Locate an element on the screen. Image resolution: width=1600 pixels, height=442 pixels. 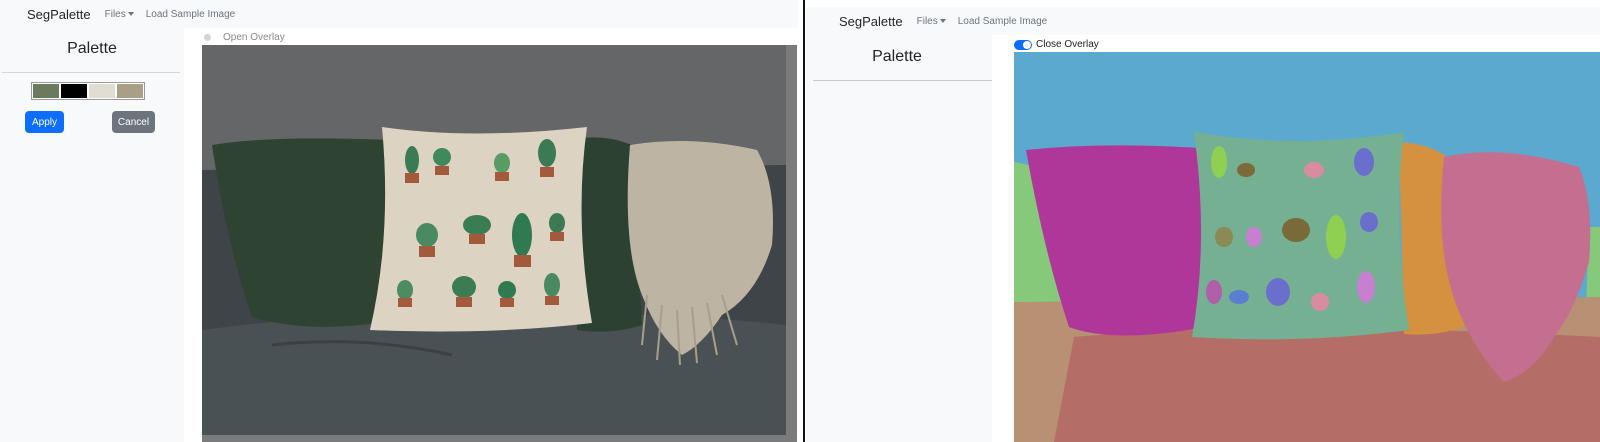
toggle-switch-on is located at coordinates (1023, 44).